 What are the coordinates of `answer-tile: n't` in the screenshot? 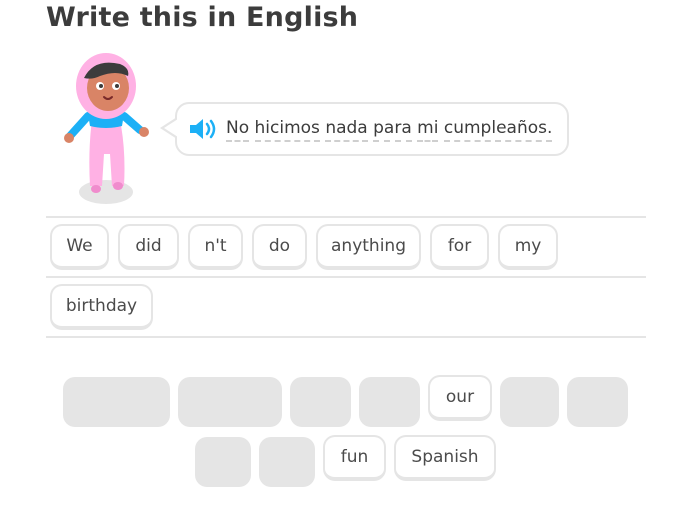 It's located at (215, 247).